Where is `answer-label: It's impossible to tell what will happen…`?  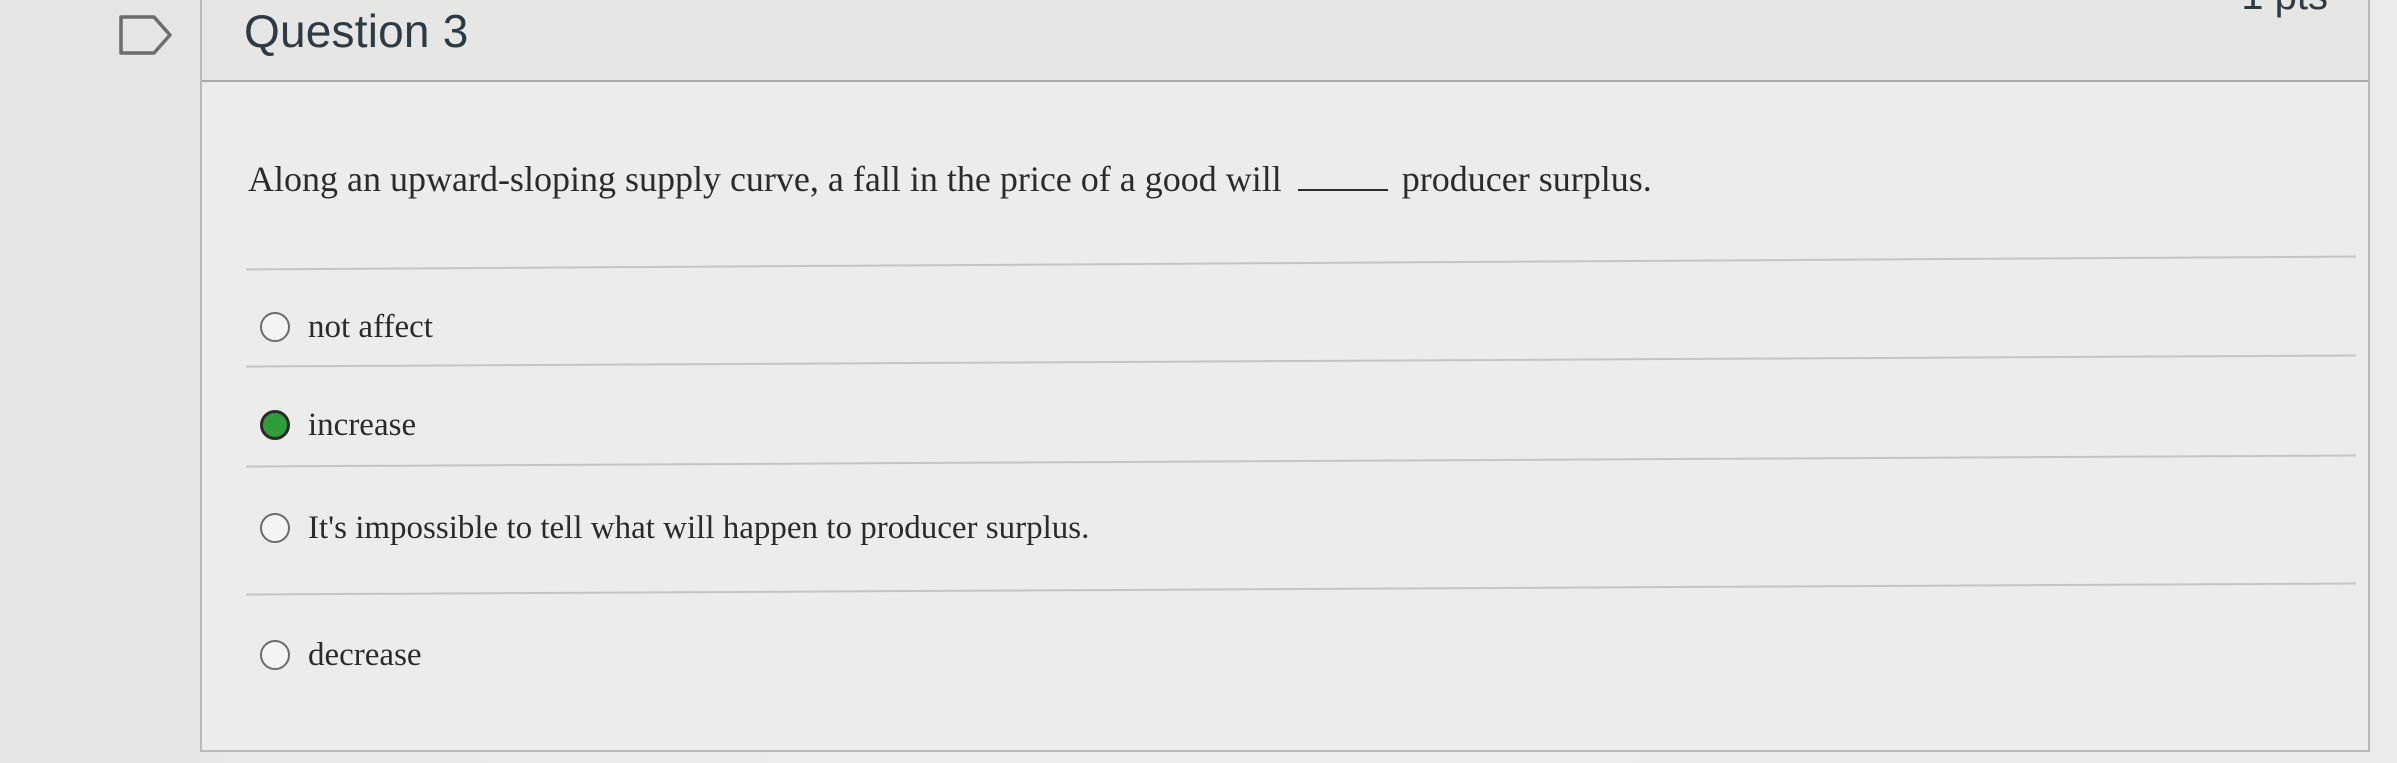
answer-label: It's impossible to tell what will happen… is located at coordinates (699, 527).